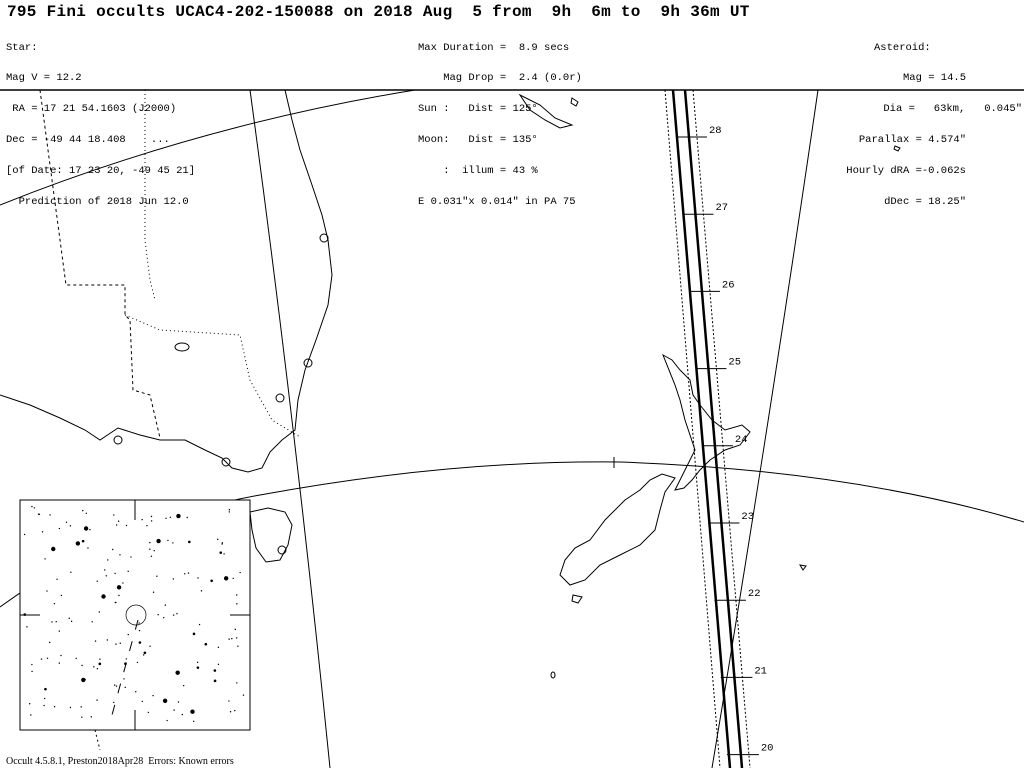 This screenshot has height=768, width=1024. I want to click on path-time-label: 24, so click(741, 440).